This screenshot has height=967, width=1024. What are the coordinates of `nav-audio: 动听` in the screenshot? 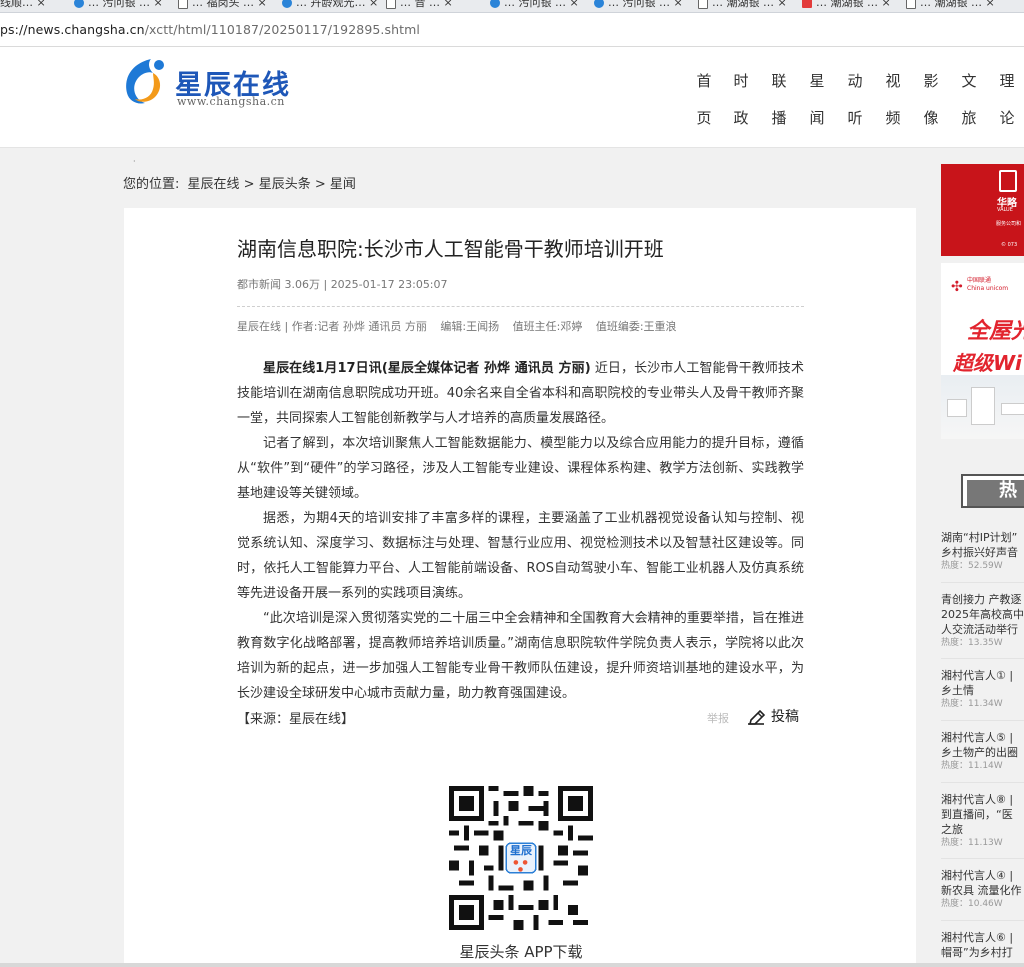 It's located at (855, 100).